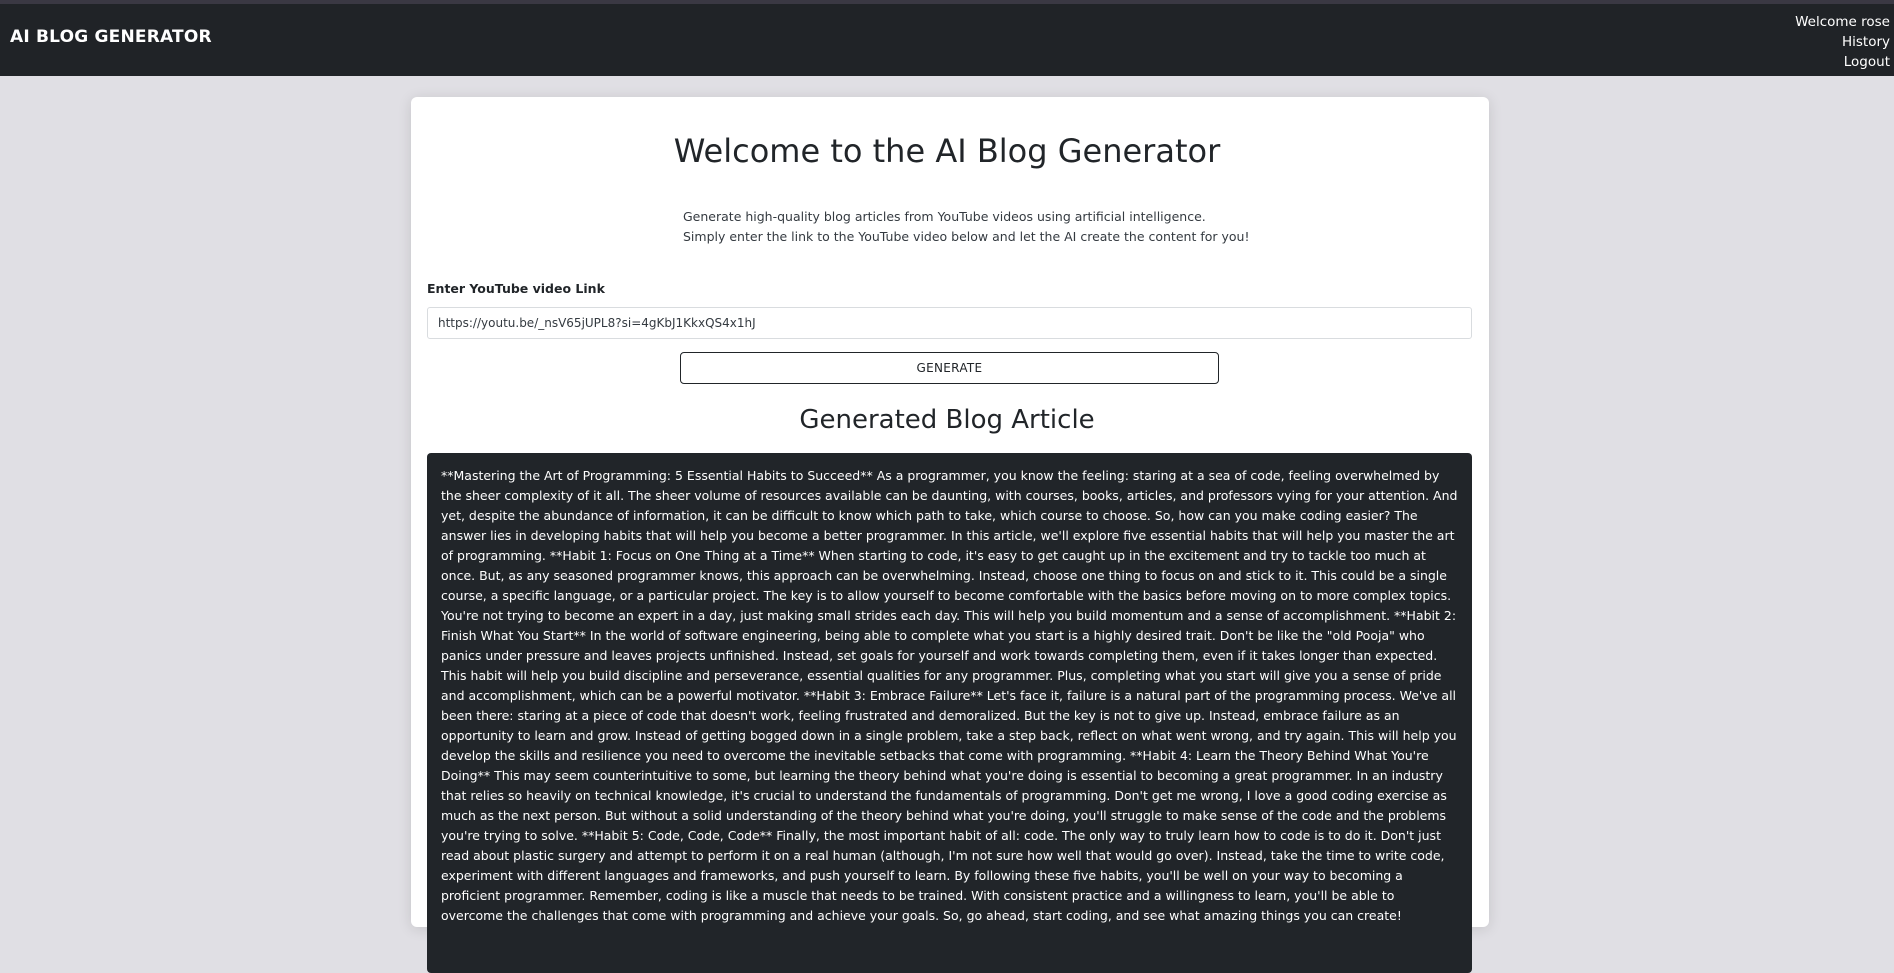 The width and height of the screenshot is (1894, 973). What do you see at coordinates (949, 368) in the screenshot?
I see `generate-button: GENERATE` at bounding box center [949, 368].